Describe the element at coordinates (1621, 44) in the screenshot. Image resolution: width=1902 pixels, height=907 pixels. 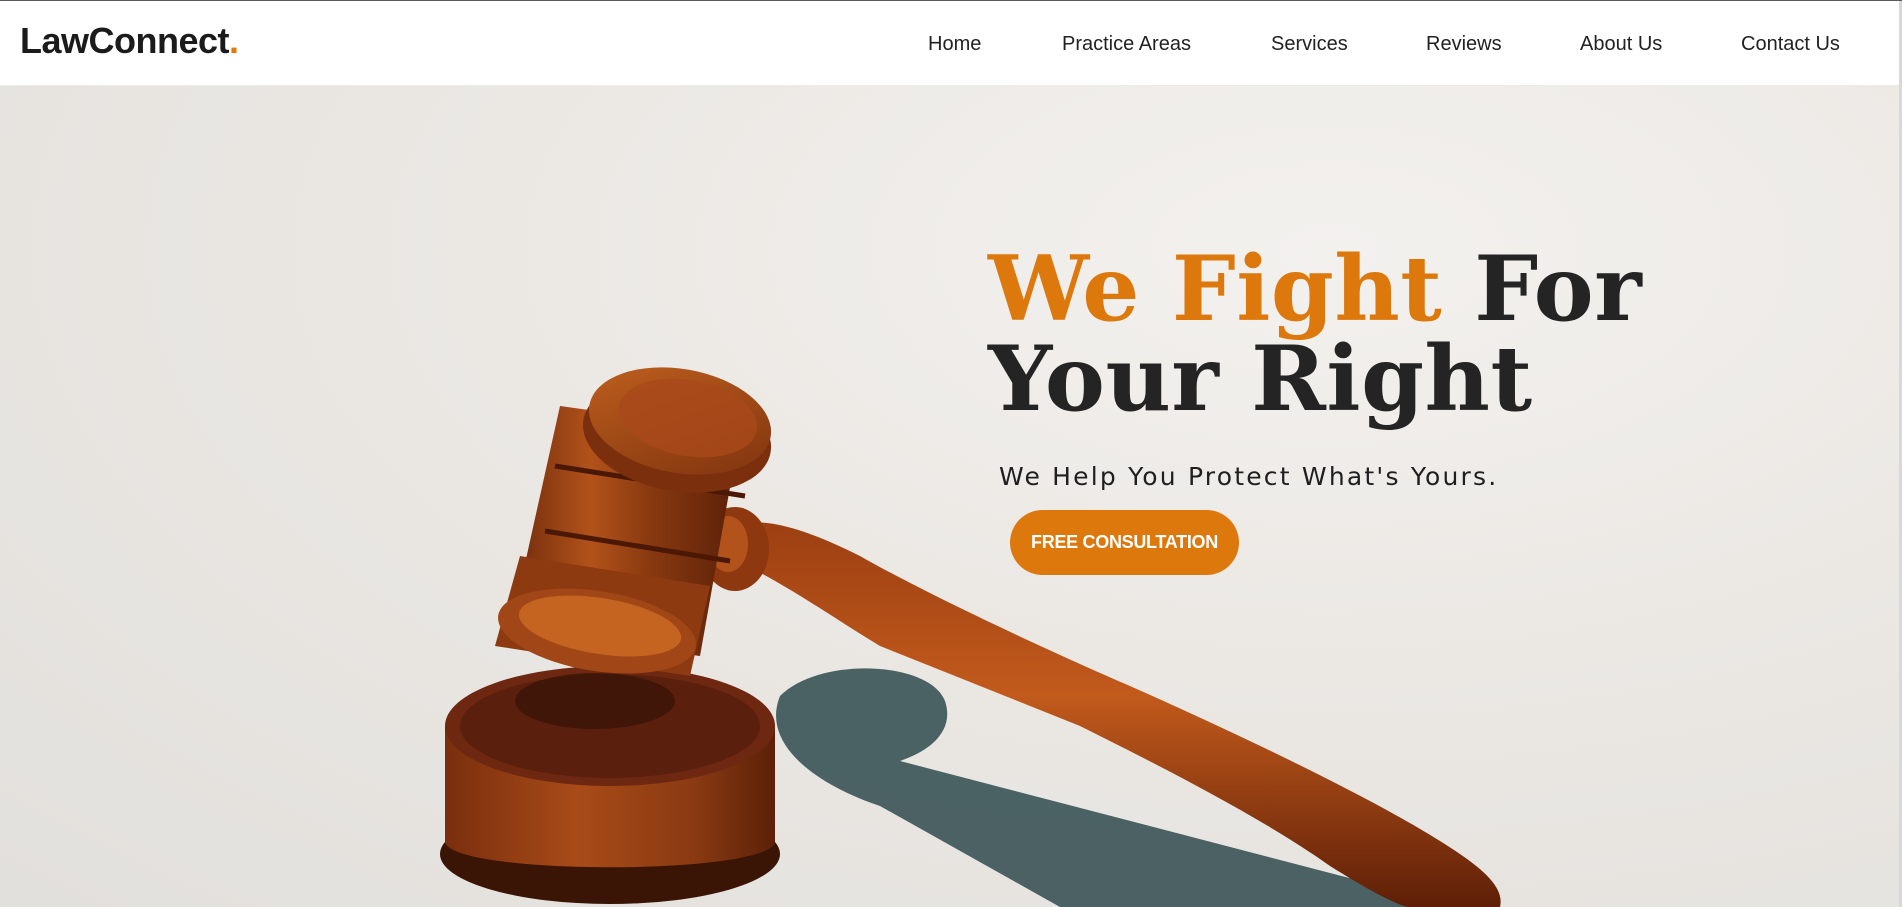
I see `nav-about-us: About Us` at that location.